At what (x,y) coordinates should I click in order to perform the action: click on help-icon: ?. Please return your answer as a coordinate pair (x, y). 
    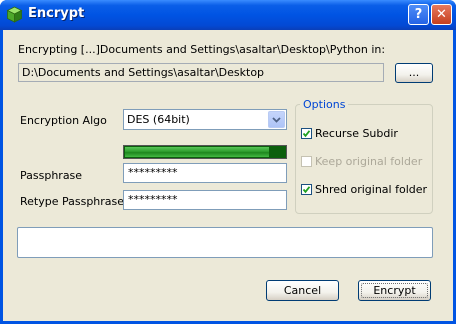
    Looking at the image, I should click on (418, 14).